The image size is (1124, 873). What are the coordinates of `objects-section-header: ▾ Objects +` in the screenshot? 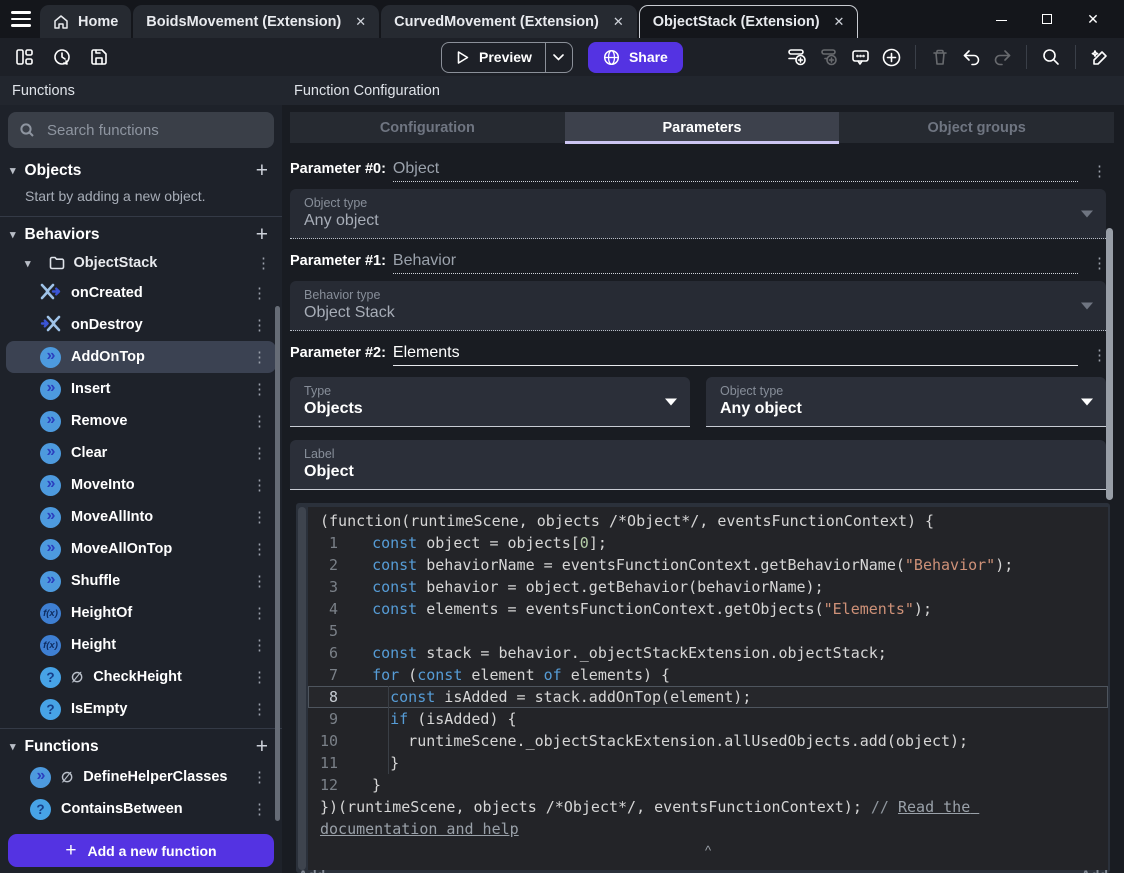 It's located at (141, 170).